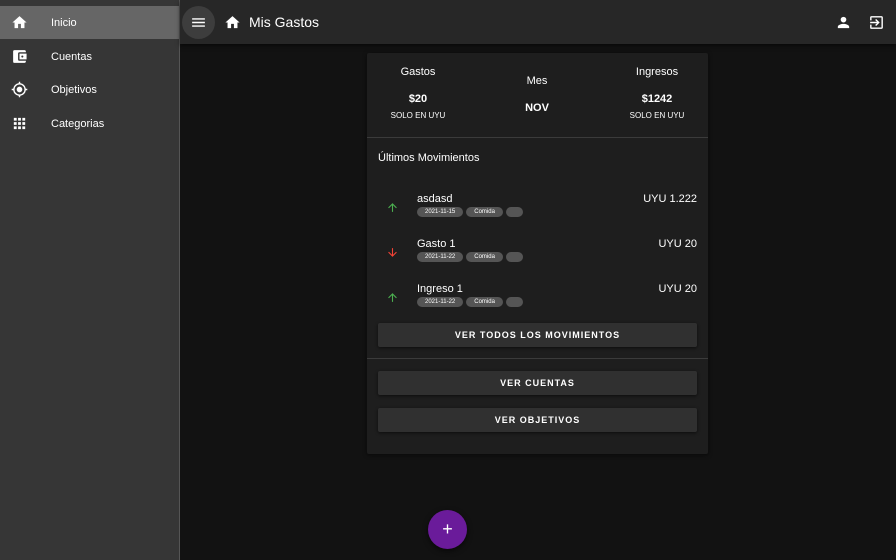 This screenshot has width=896, height=560. I want to click on menu-button, so click(198, 22).